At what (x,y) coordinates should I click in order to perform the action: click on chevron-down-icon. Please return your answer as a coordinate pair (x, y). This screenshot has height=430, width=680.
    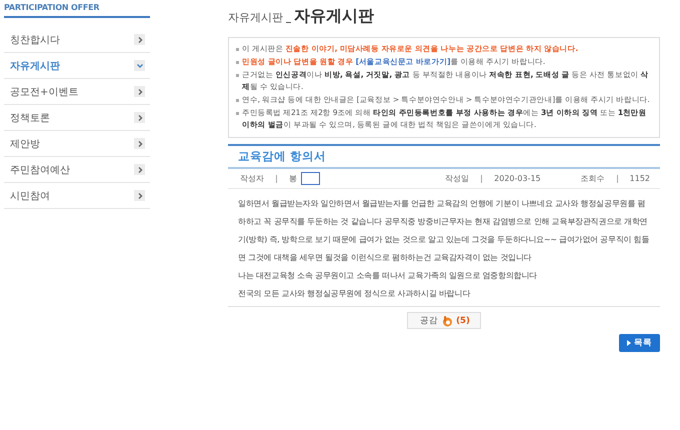
    Looking at the image, I should click on (139, 65).